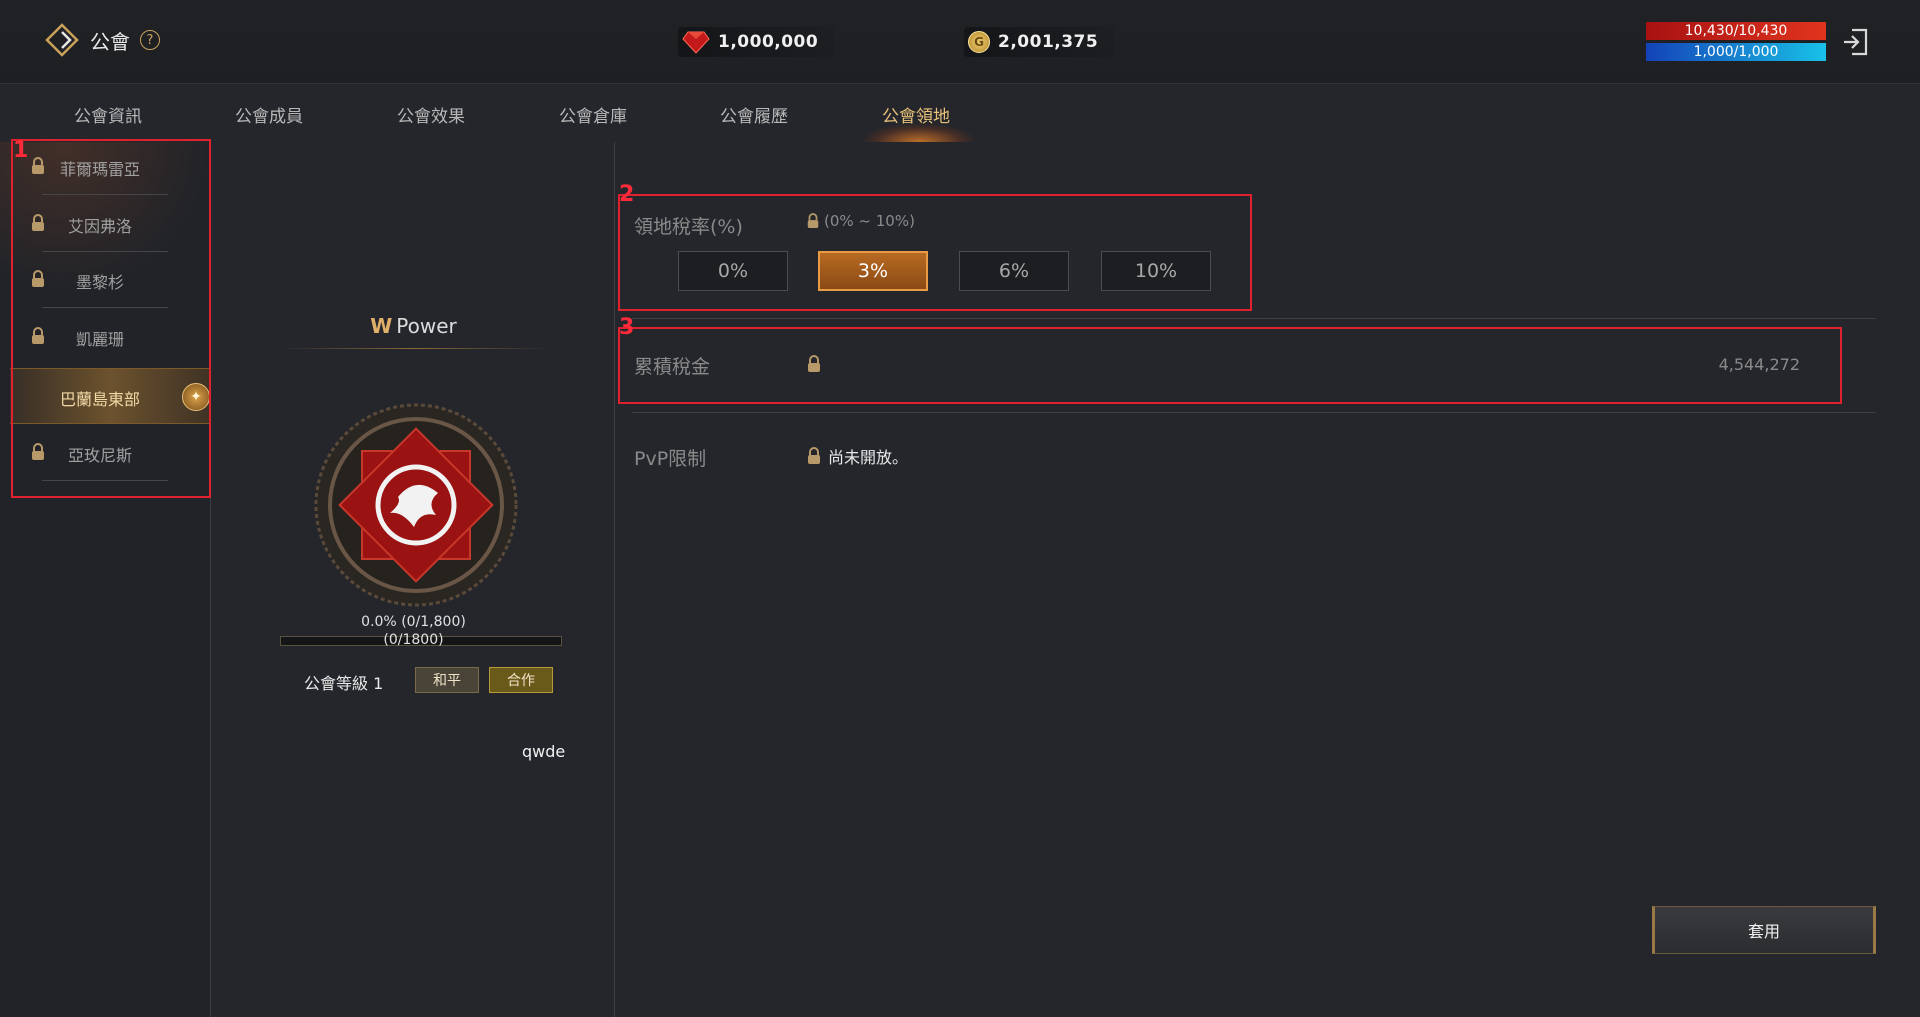 This screenshot has height=1017, width=1920. I want to click on progress-text: 0.0% (0/1,800), so click(413, 622).